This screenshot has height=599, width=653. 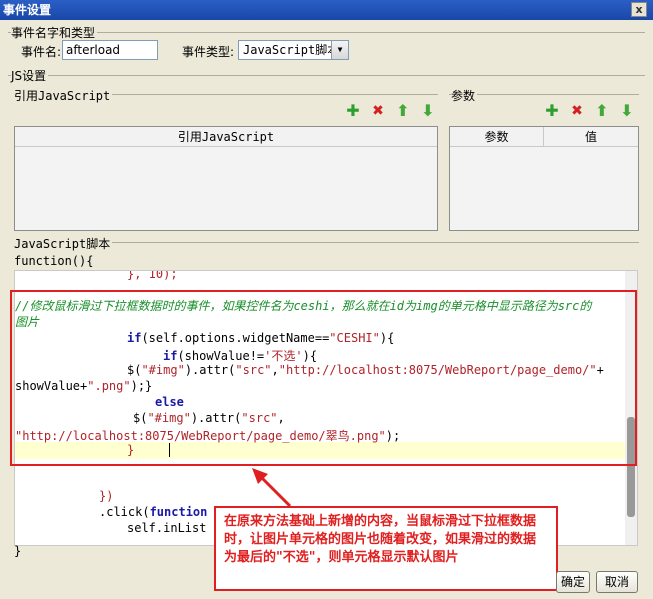 What do you see at coordinates (63, 95) in the screenshot?
I see `ref-js-title: 引用JavaScript` at bounding box center [63, 95].